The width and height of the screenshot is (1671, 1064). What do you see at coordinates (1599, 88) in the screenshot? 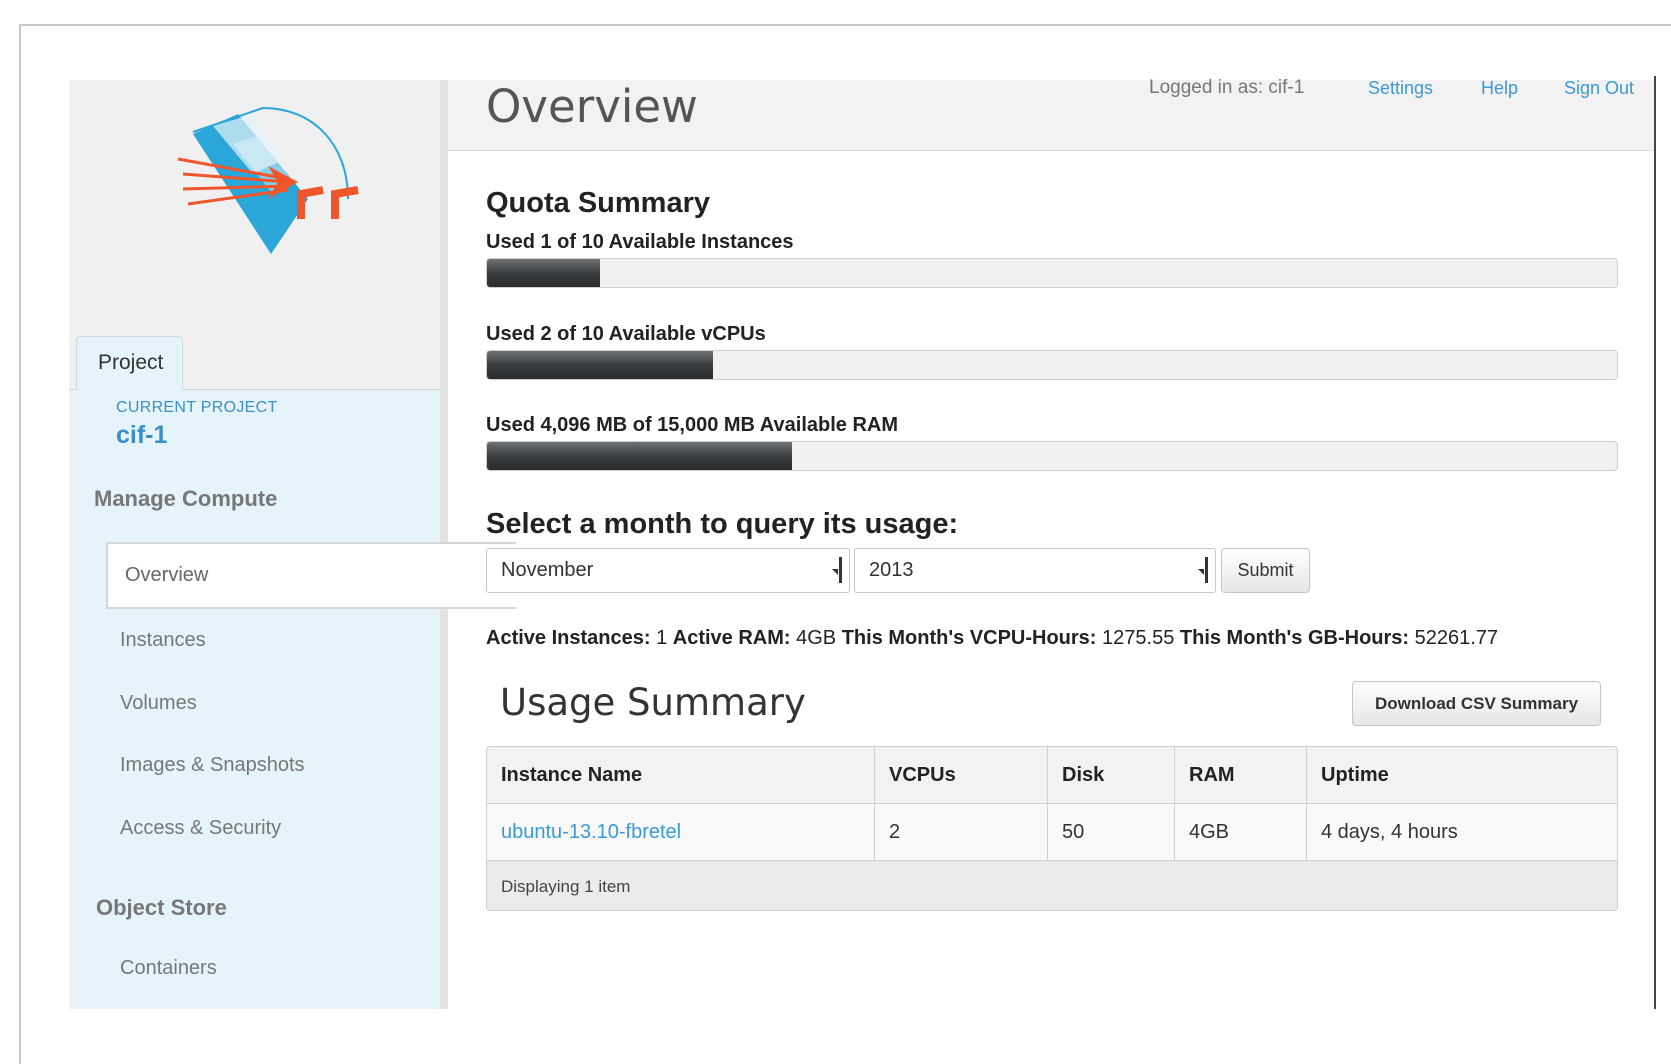
I see `sign-out-link: Sign Out` at bounding box center [1599, 88].